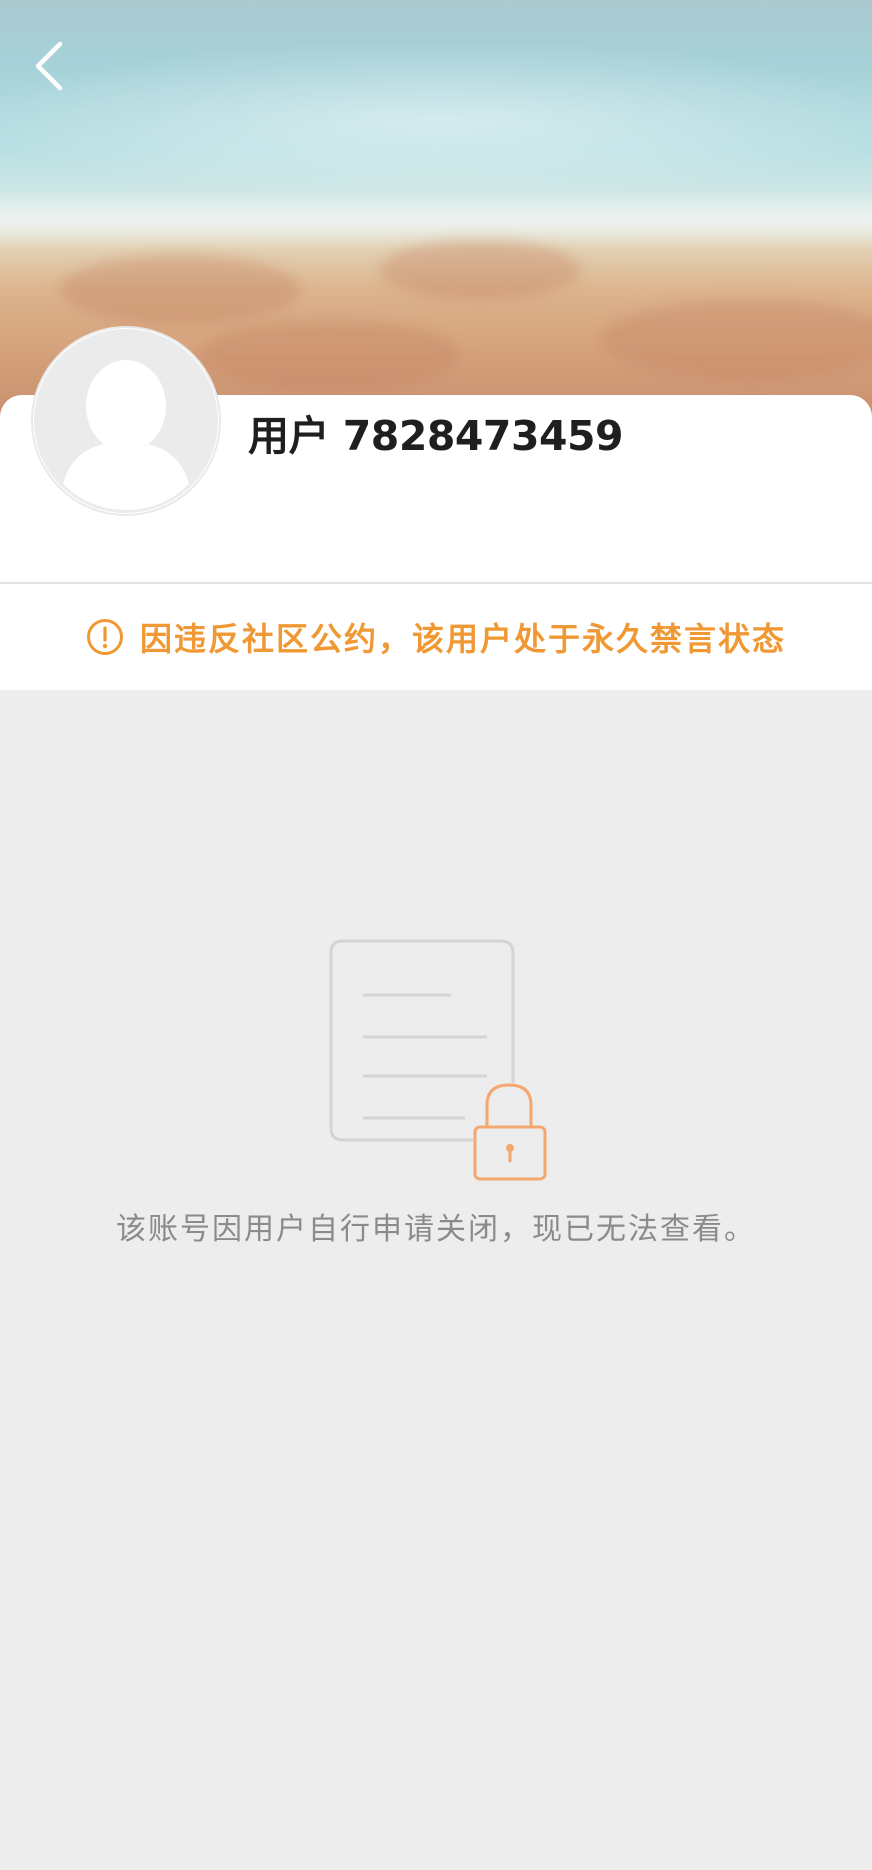 The image size is (872, 1870). I want to click on back-button, so click(49, 66).